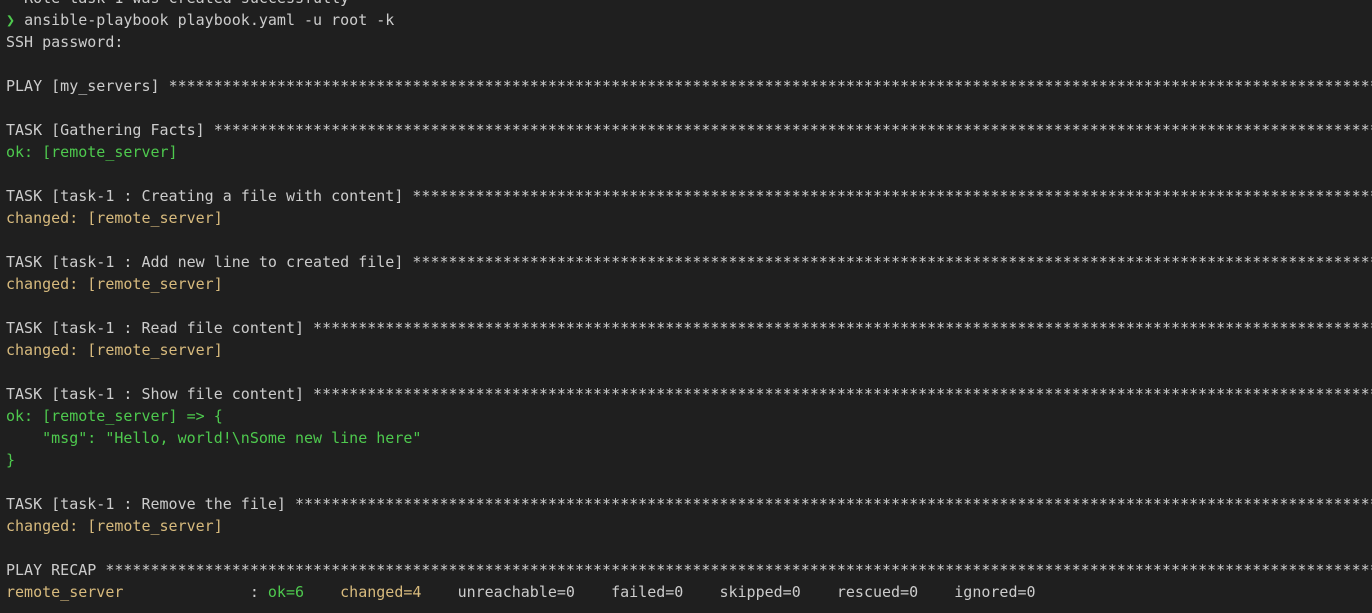  I want to click on previous-output-line: - Role task-1 was created successfully, so click(689, 4).